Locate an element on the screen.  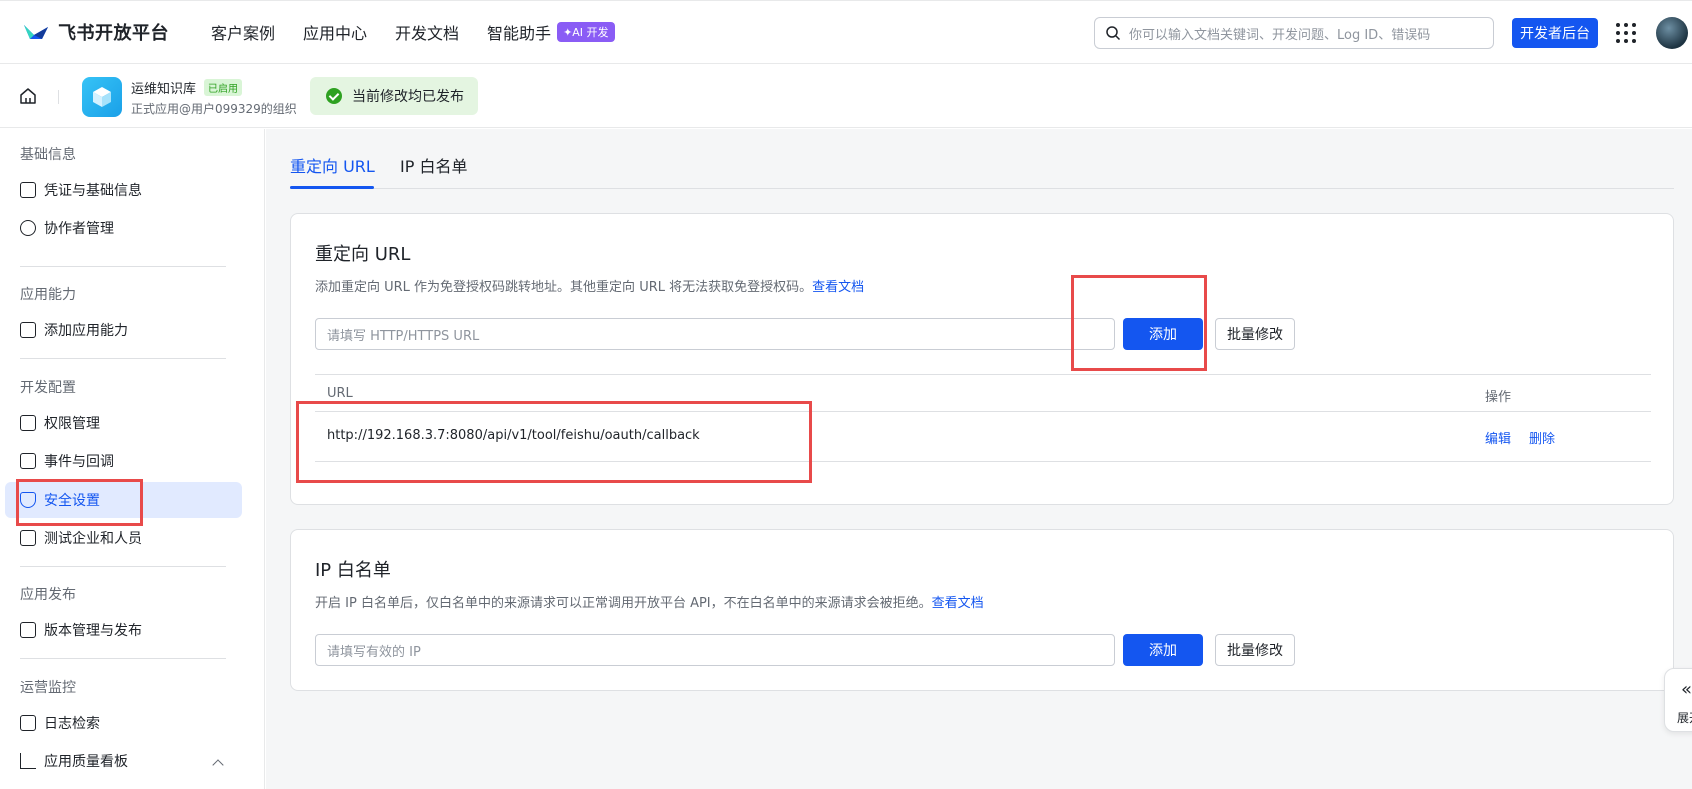
sidebar-item-quality-board: 应用质量看板 is located at coordinates (123, 761).